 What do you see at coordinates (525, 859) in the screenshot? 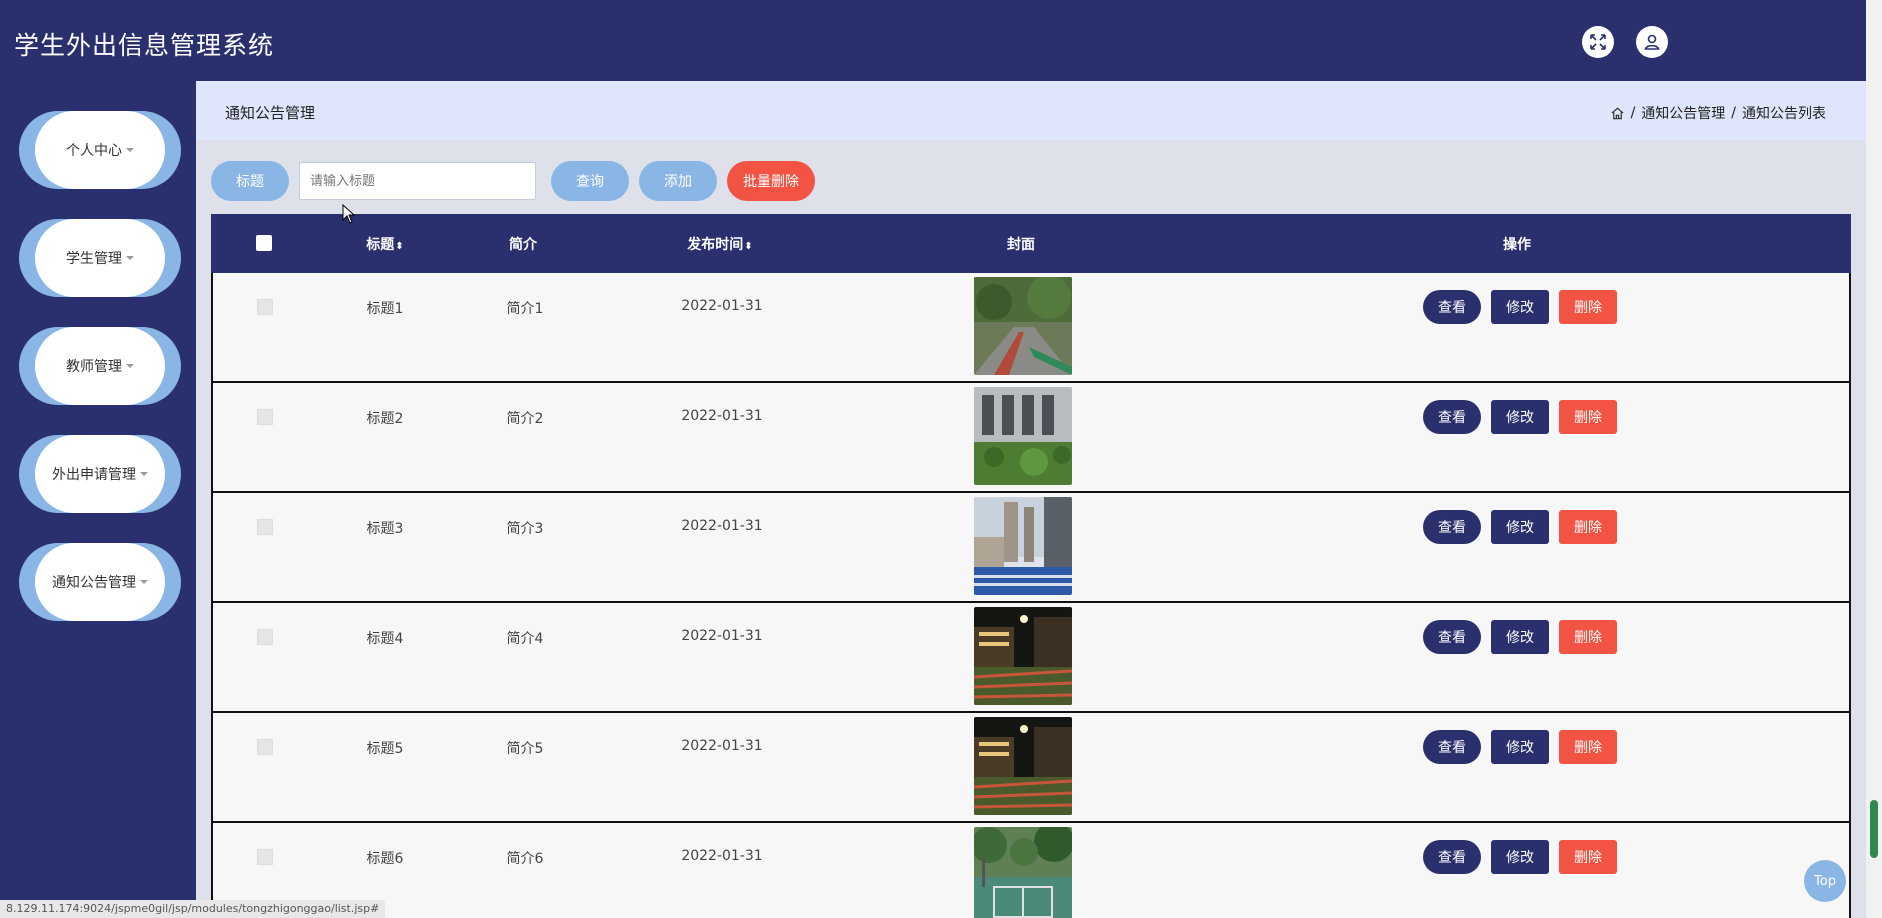
I see `cell-intro: 简介6` at bounding box center [525, 859].